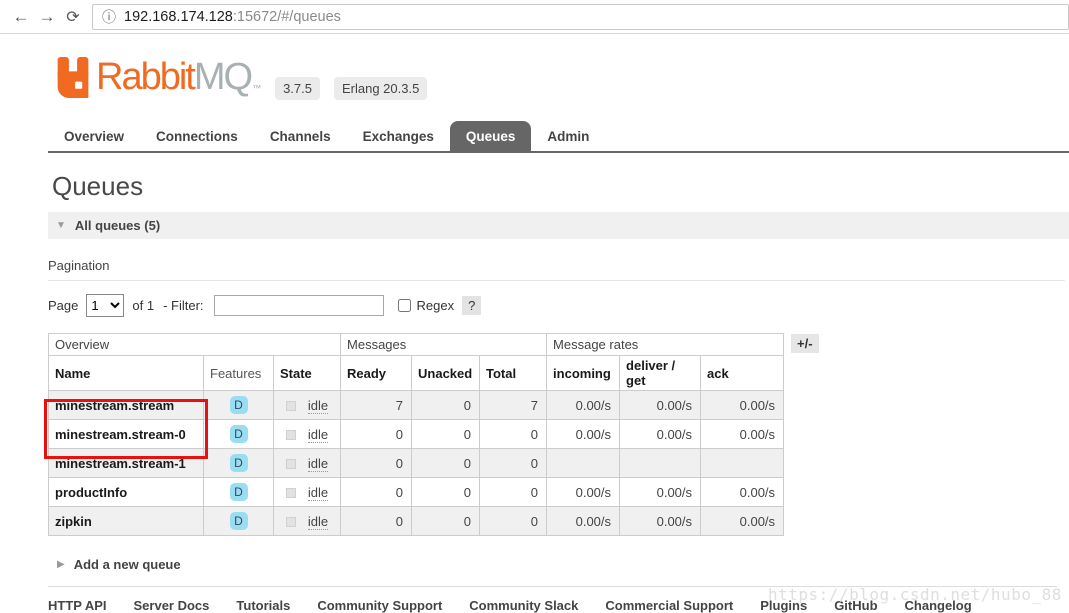 The height and width of the screenshot is (613, 1069). What do you see at coordinates (568, 136) in the screenshot?
I see `tab-admin: Admin` at bounding box center [568, 136].